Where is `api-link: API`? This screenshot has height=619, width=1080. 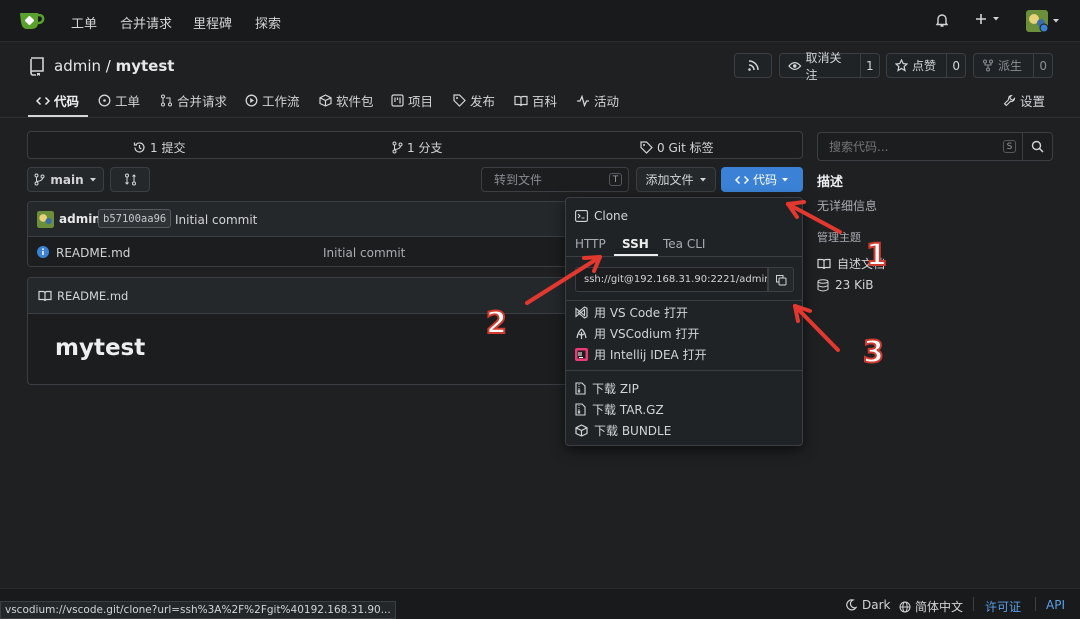
api-link: API is located at coordinates (1055, 605).